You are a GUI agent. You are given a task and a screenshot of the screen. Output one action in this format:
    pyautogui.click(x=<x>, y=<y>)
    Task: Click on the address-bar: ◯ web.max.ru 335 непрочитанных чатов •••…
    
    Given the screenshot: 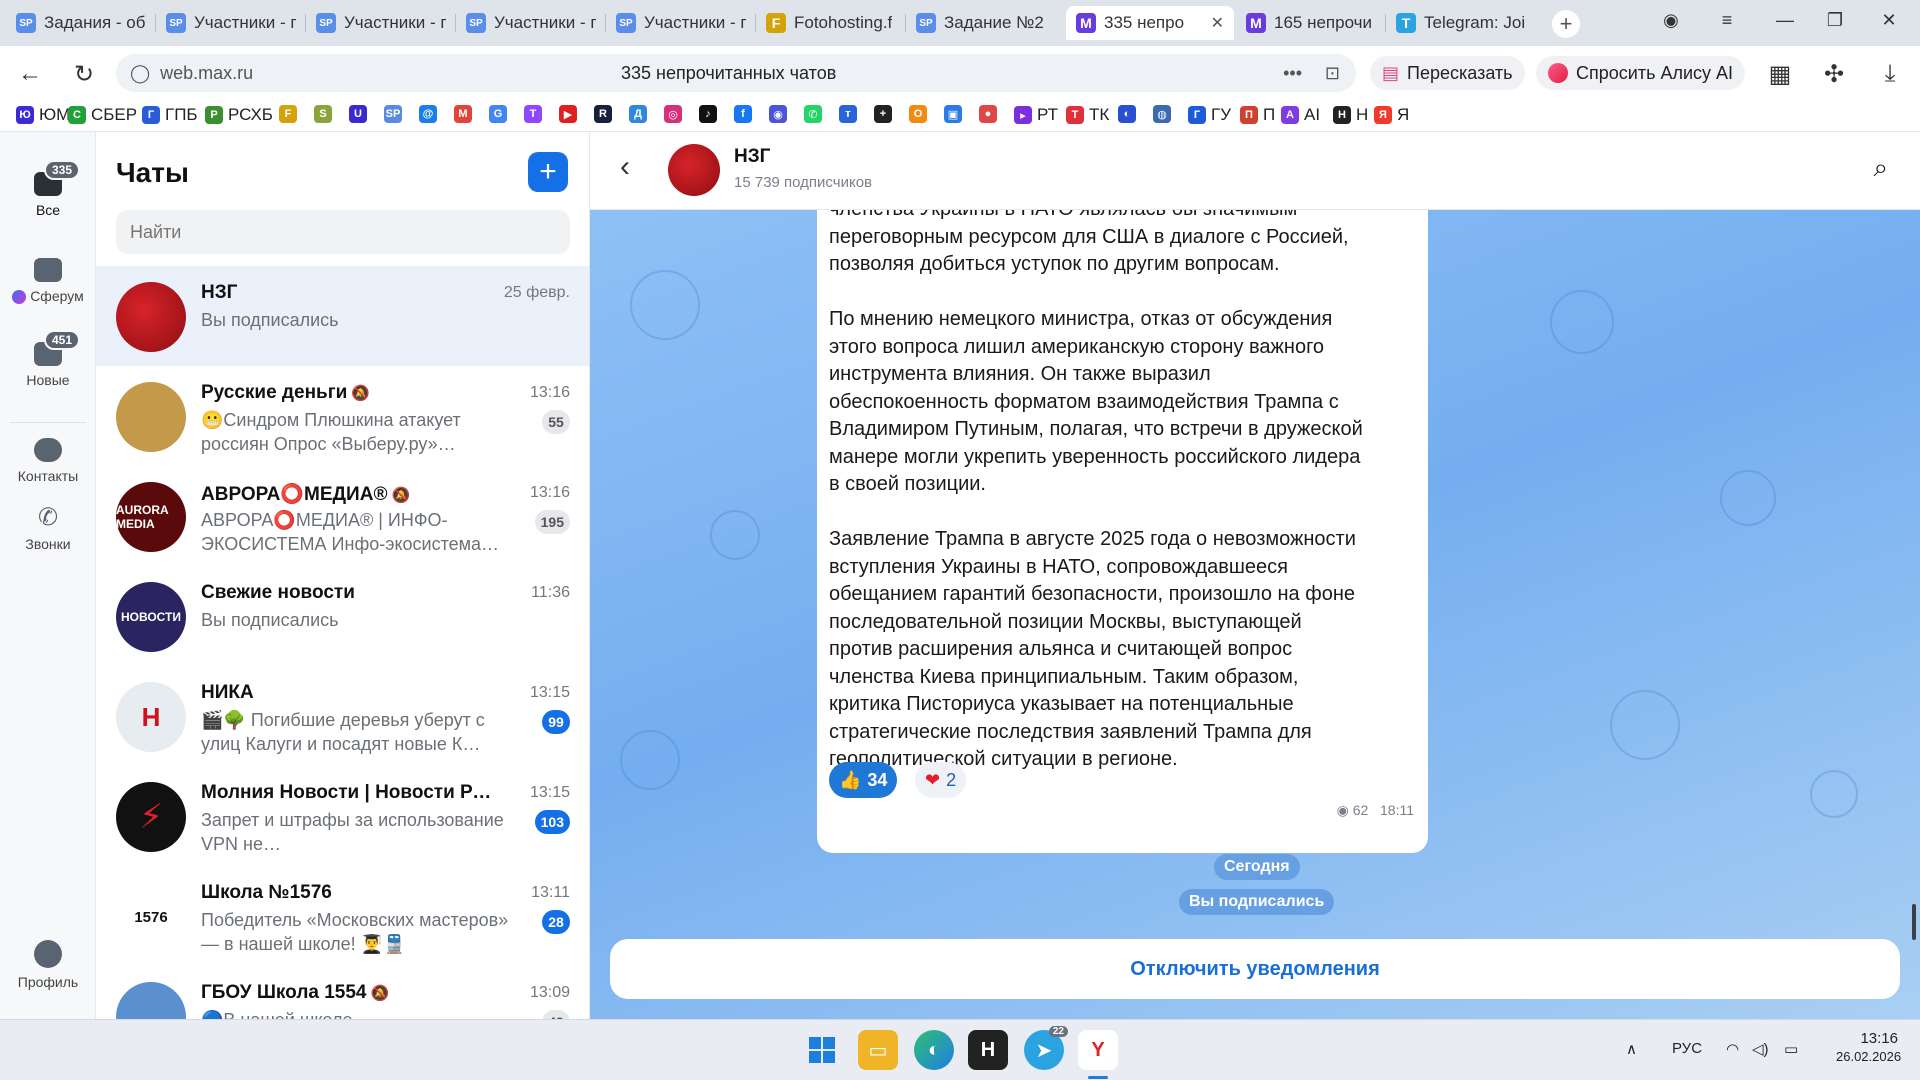 What is the action you would take?
    pyautogui.click(x=736, y=73)
    